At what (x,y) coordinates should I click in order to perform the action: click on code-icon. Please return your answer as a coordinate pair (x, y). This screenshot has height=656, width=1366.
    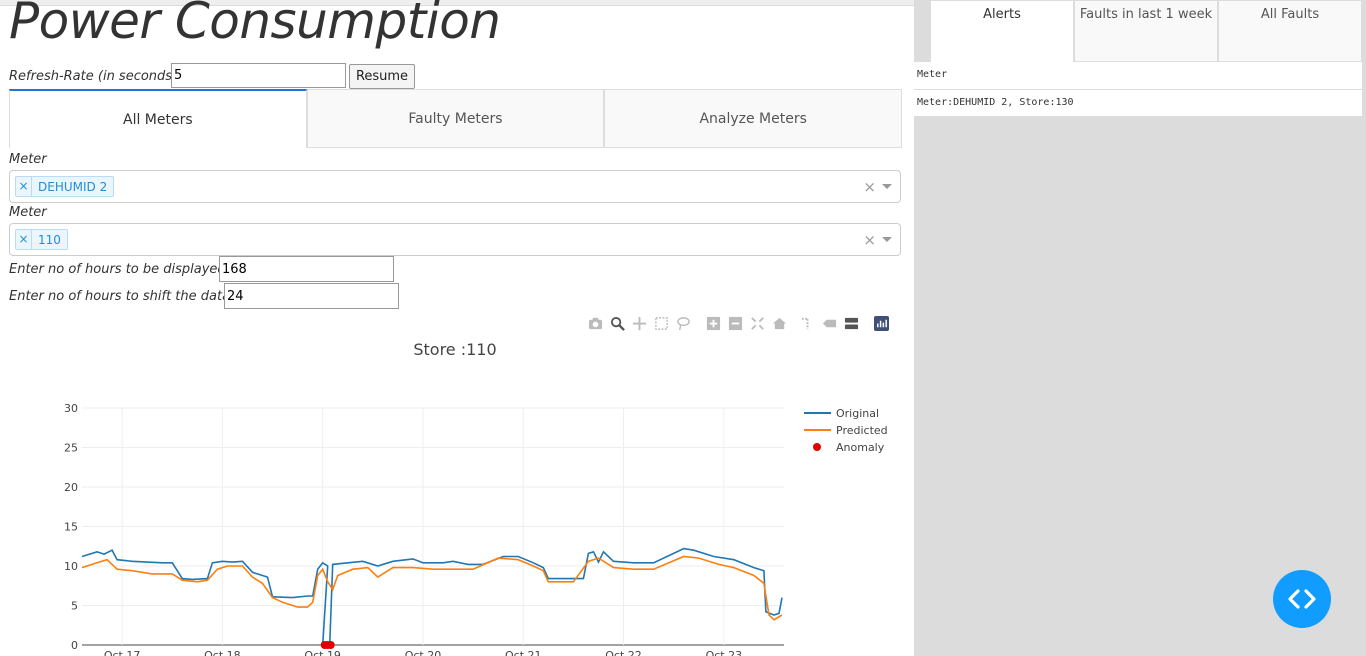
    Looking at the image, I should click on (1302, 599).